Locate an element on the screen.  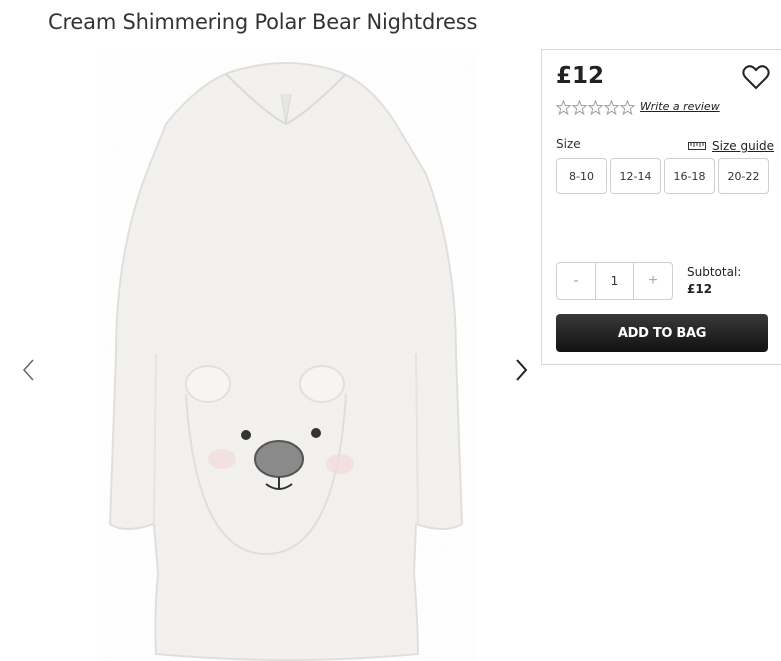
quantity-input is located at coordinates (614, 281).